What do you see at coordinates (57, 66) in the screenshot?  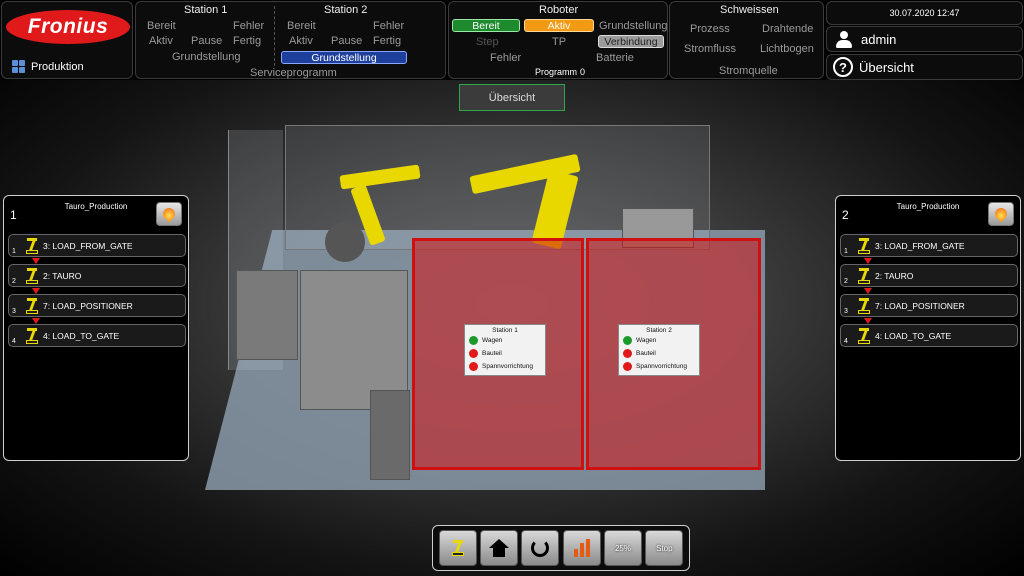 I see `production-label: Produktion` at bounding box center [57, 66].